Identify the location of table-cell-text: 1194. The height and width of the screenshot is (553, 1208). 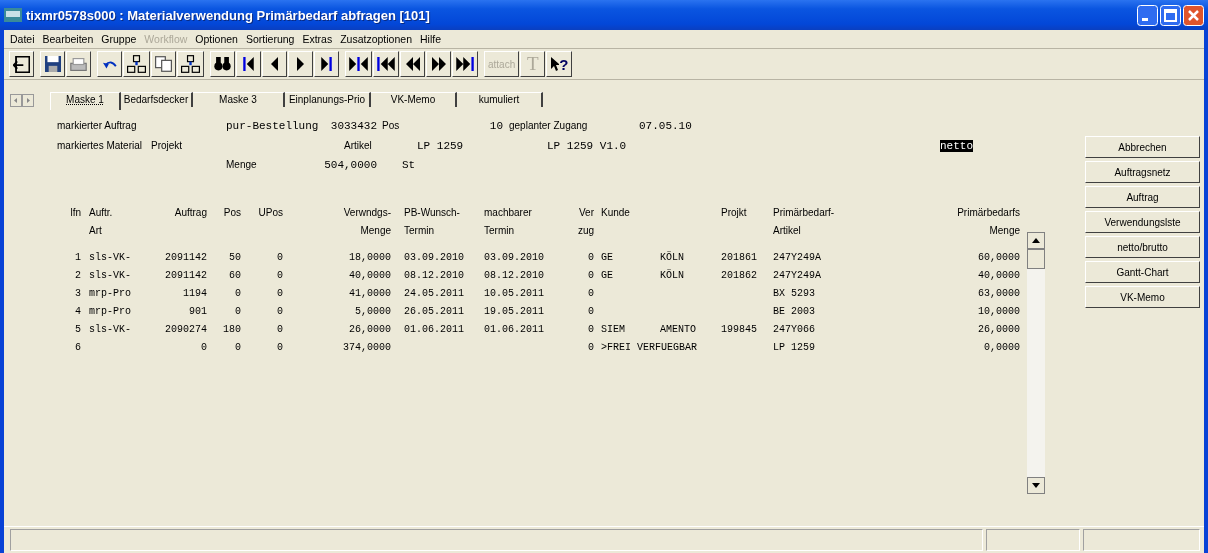
(194, 293).